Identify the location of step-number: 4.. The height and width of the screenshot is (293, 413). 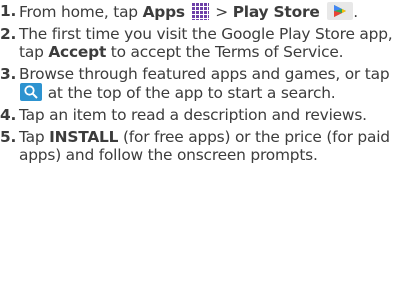
(8, 115).